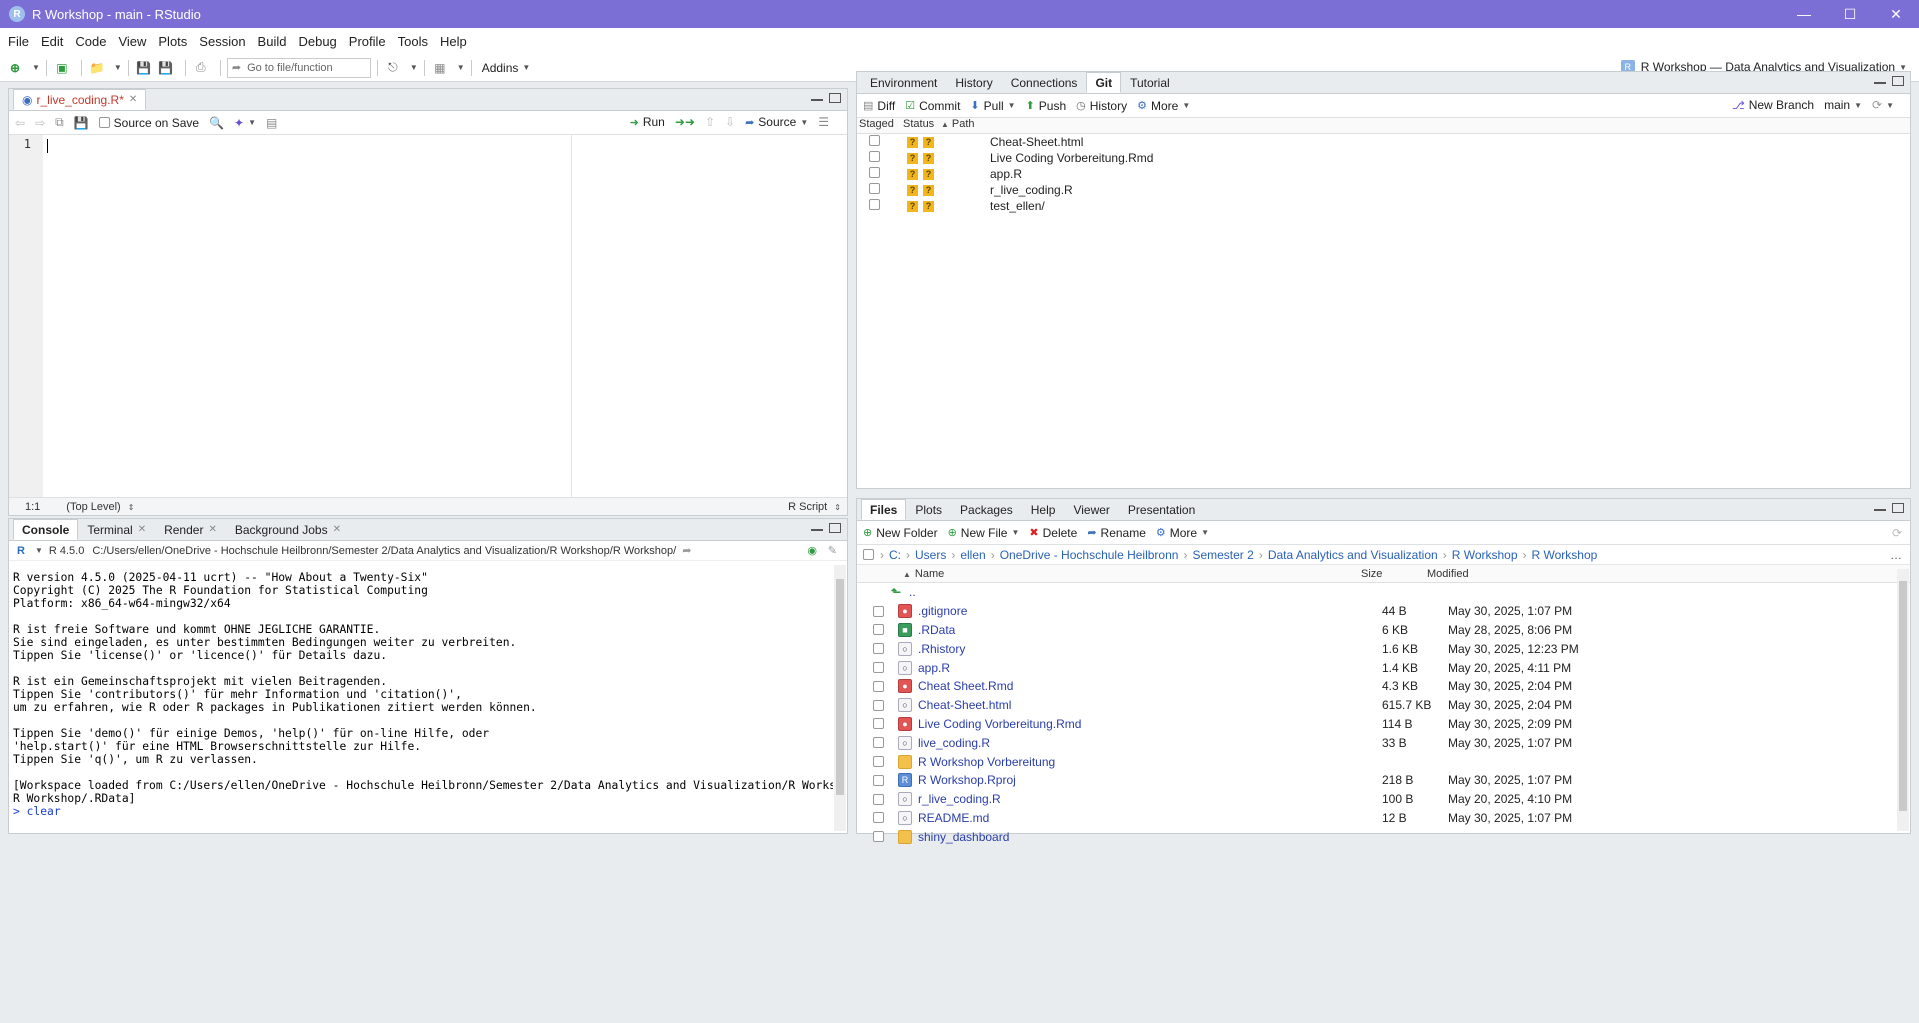 The image size is (1919, 1023). What do you see at coordinates (40, 123) in the screenshot?
I see `forward-arrow-icon: ⇨` at bounding box center [40, 123].